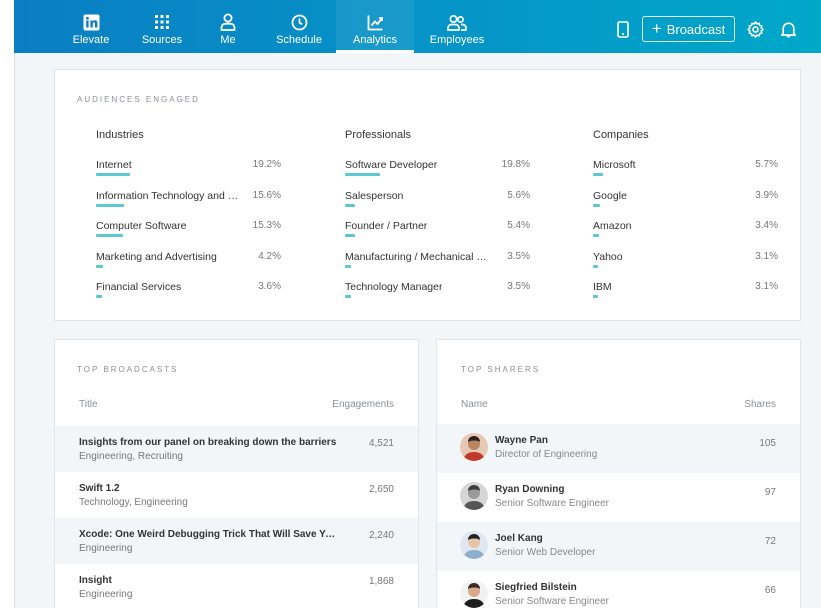 The width and height of the screenshot is (821, 608). What do you see at coordinates (608, 256) in the screenshot?
I see `audience-name: Yahoo` at bounding box center [608, 256].